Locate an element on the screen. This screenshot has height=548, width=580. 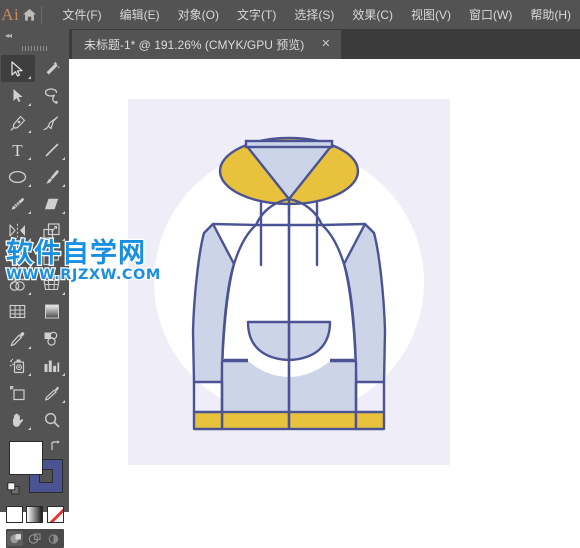
gradient-tool-icon is located at coordinates (52, 311).